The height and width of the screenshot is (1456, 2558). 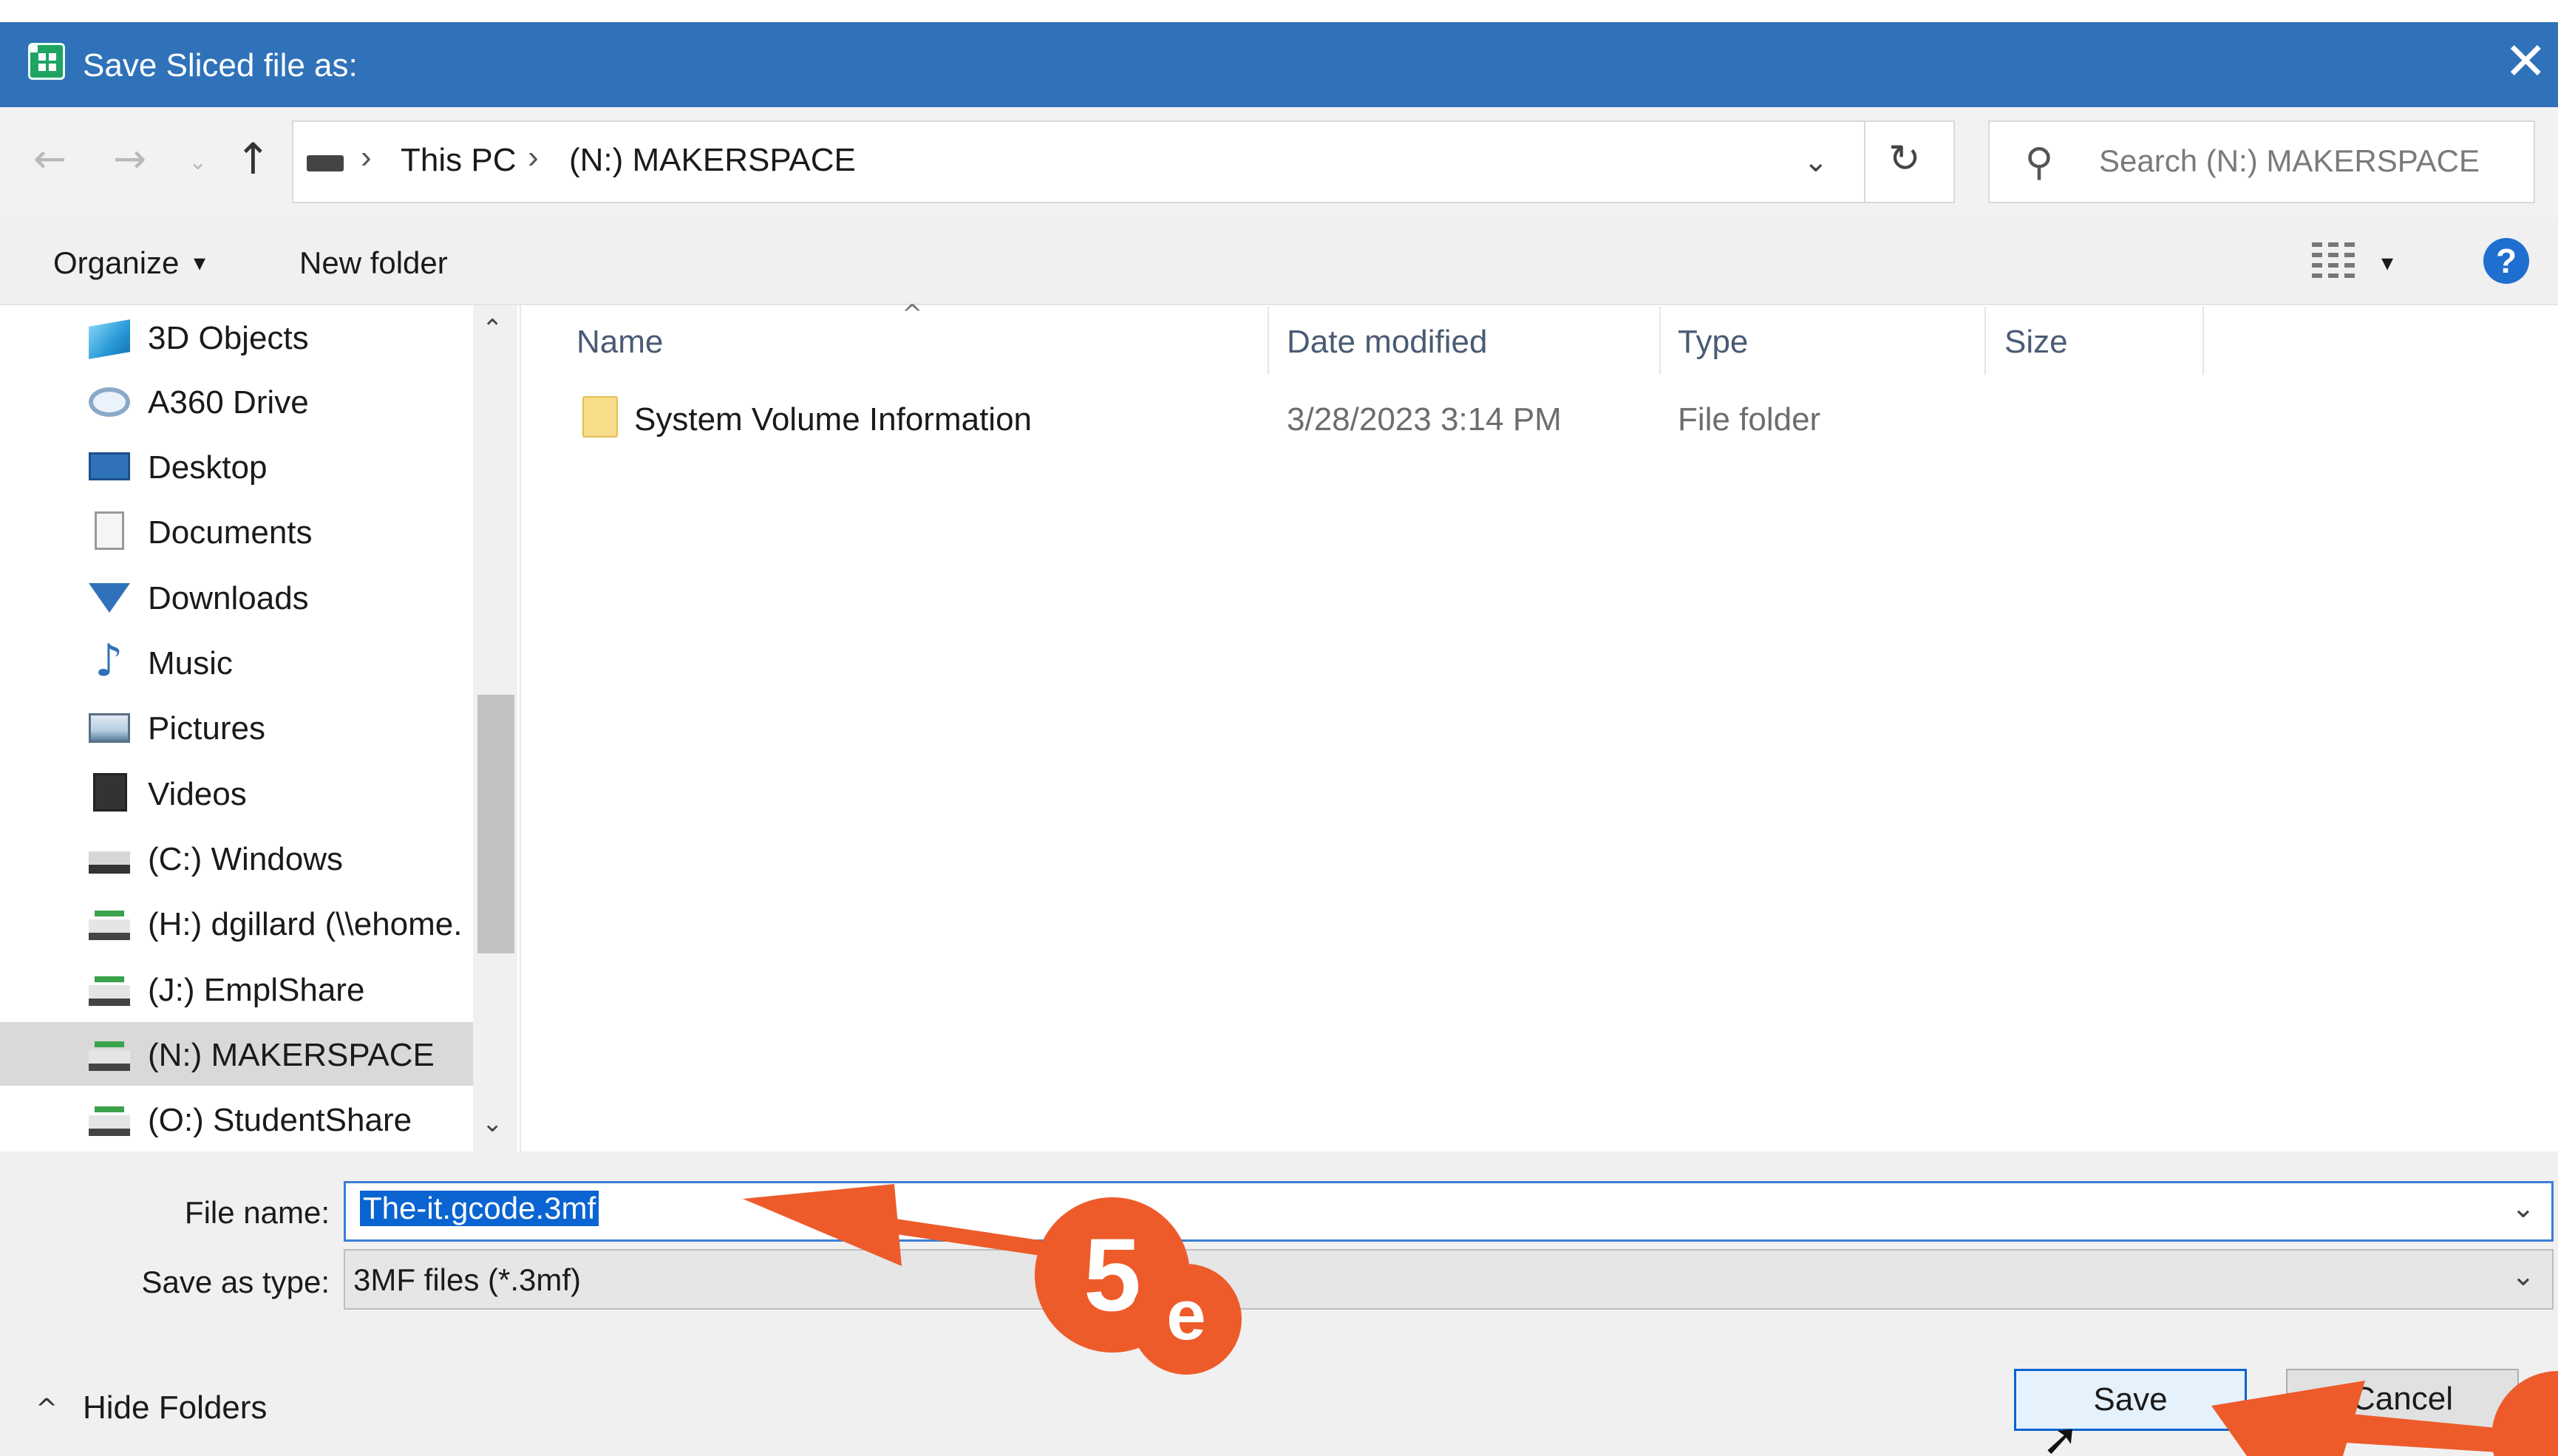 I want to click on hide-folders-button: Hide Folders, so click(x=175, y=1407).